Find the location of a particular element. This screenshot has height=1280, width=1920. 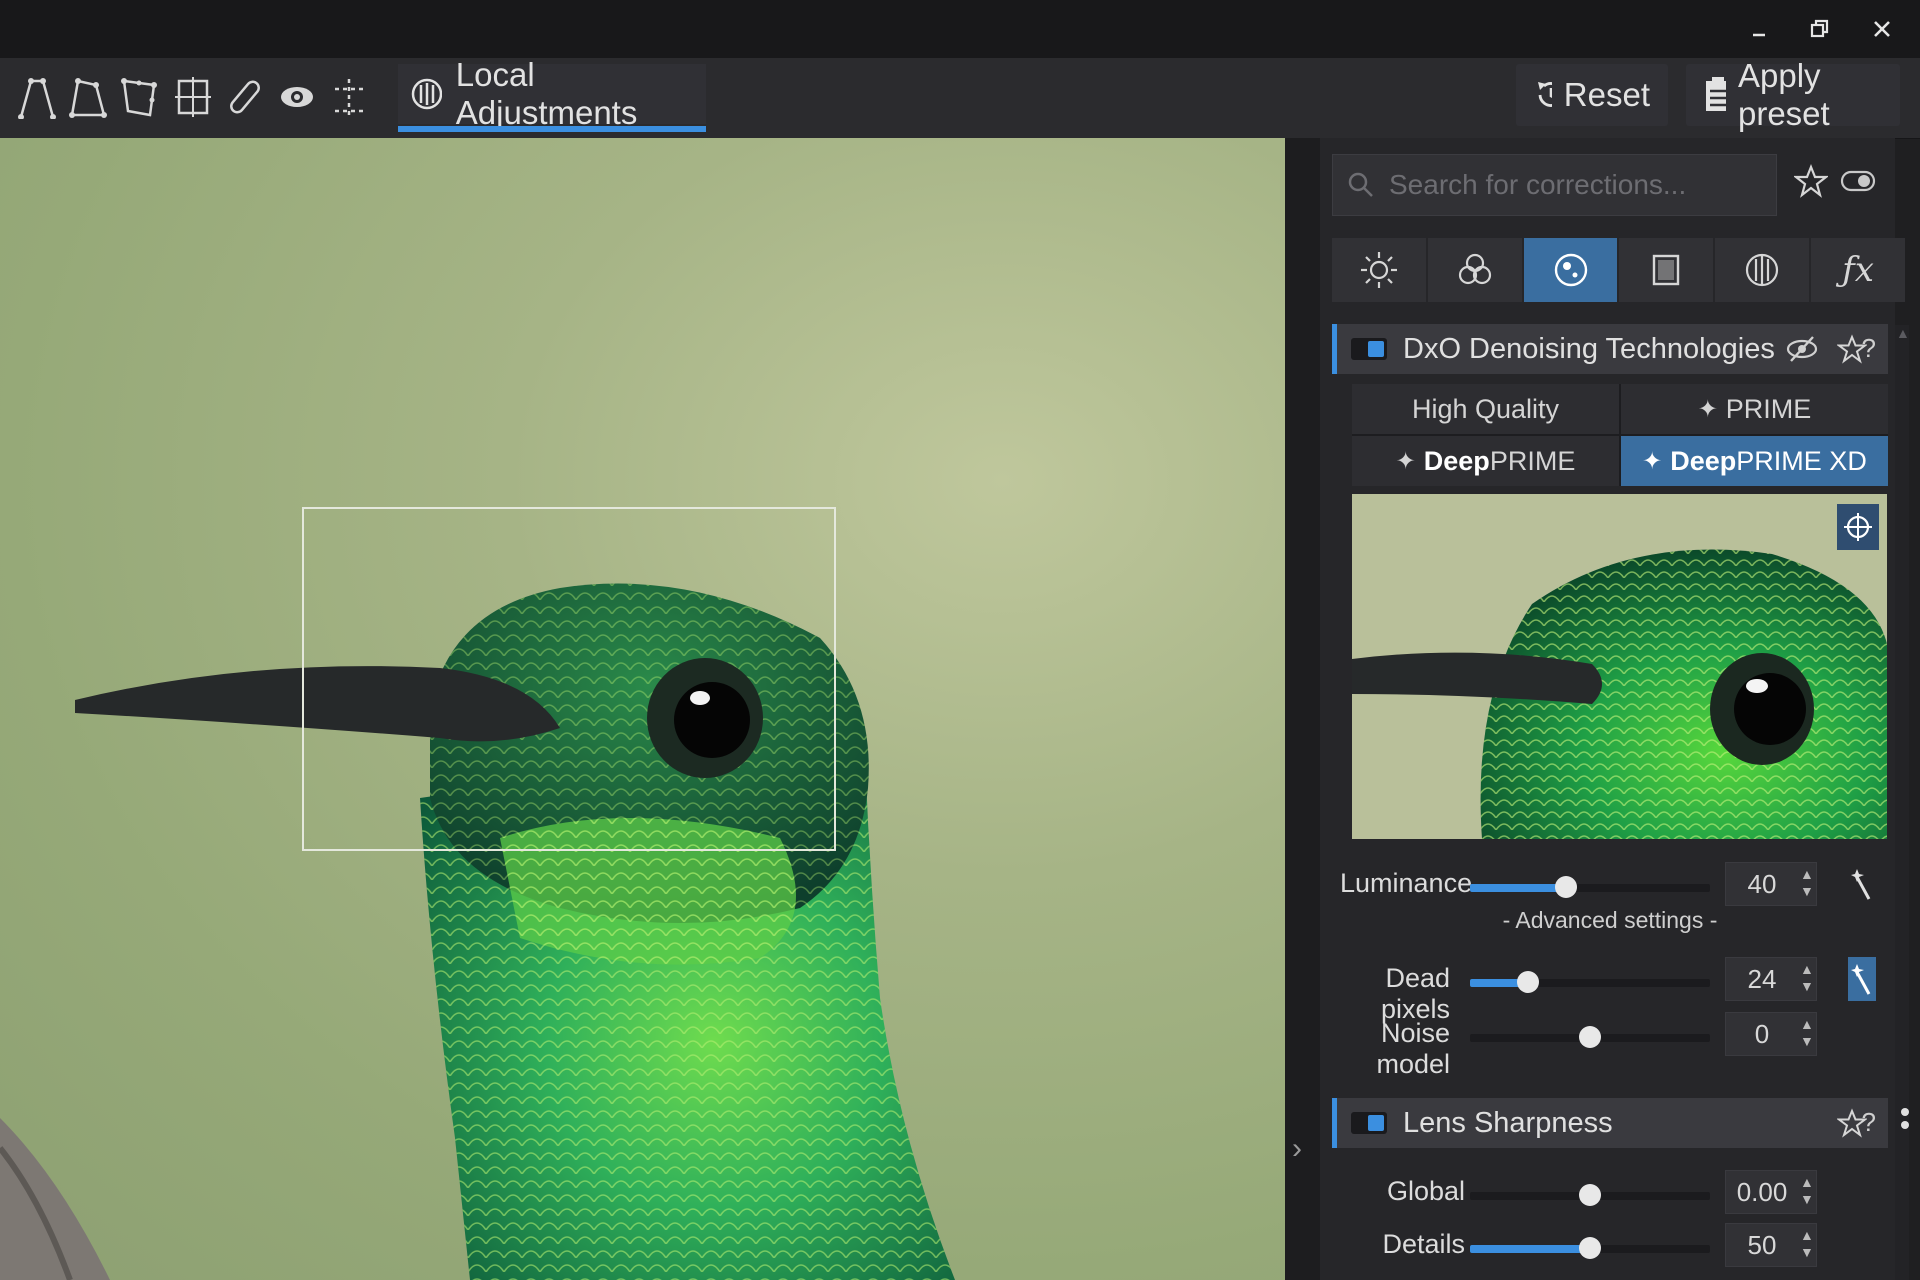

noise-model-slider is located at coordinates (1590, 1037).